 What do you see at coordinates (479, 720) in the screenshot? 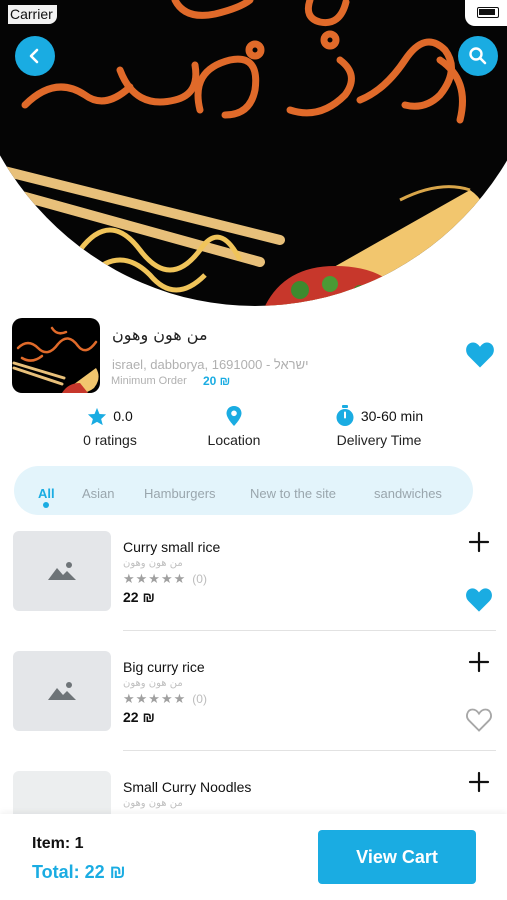
I see `heart-outline-icon` at bounding box center [479, 720].